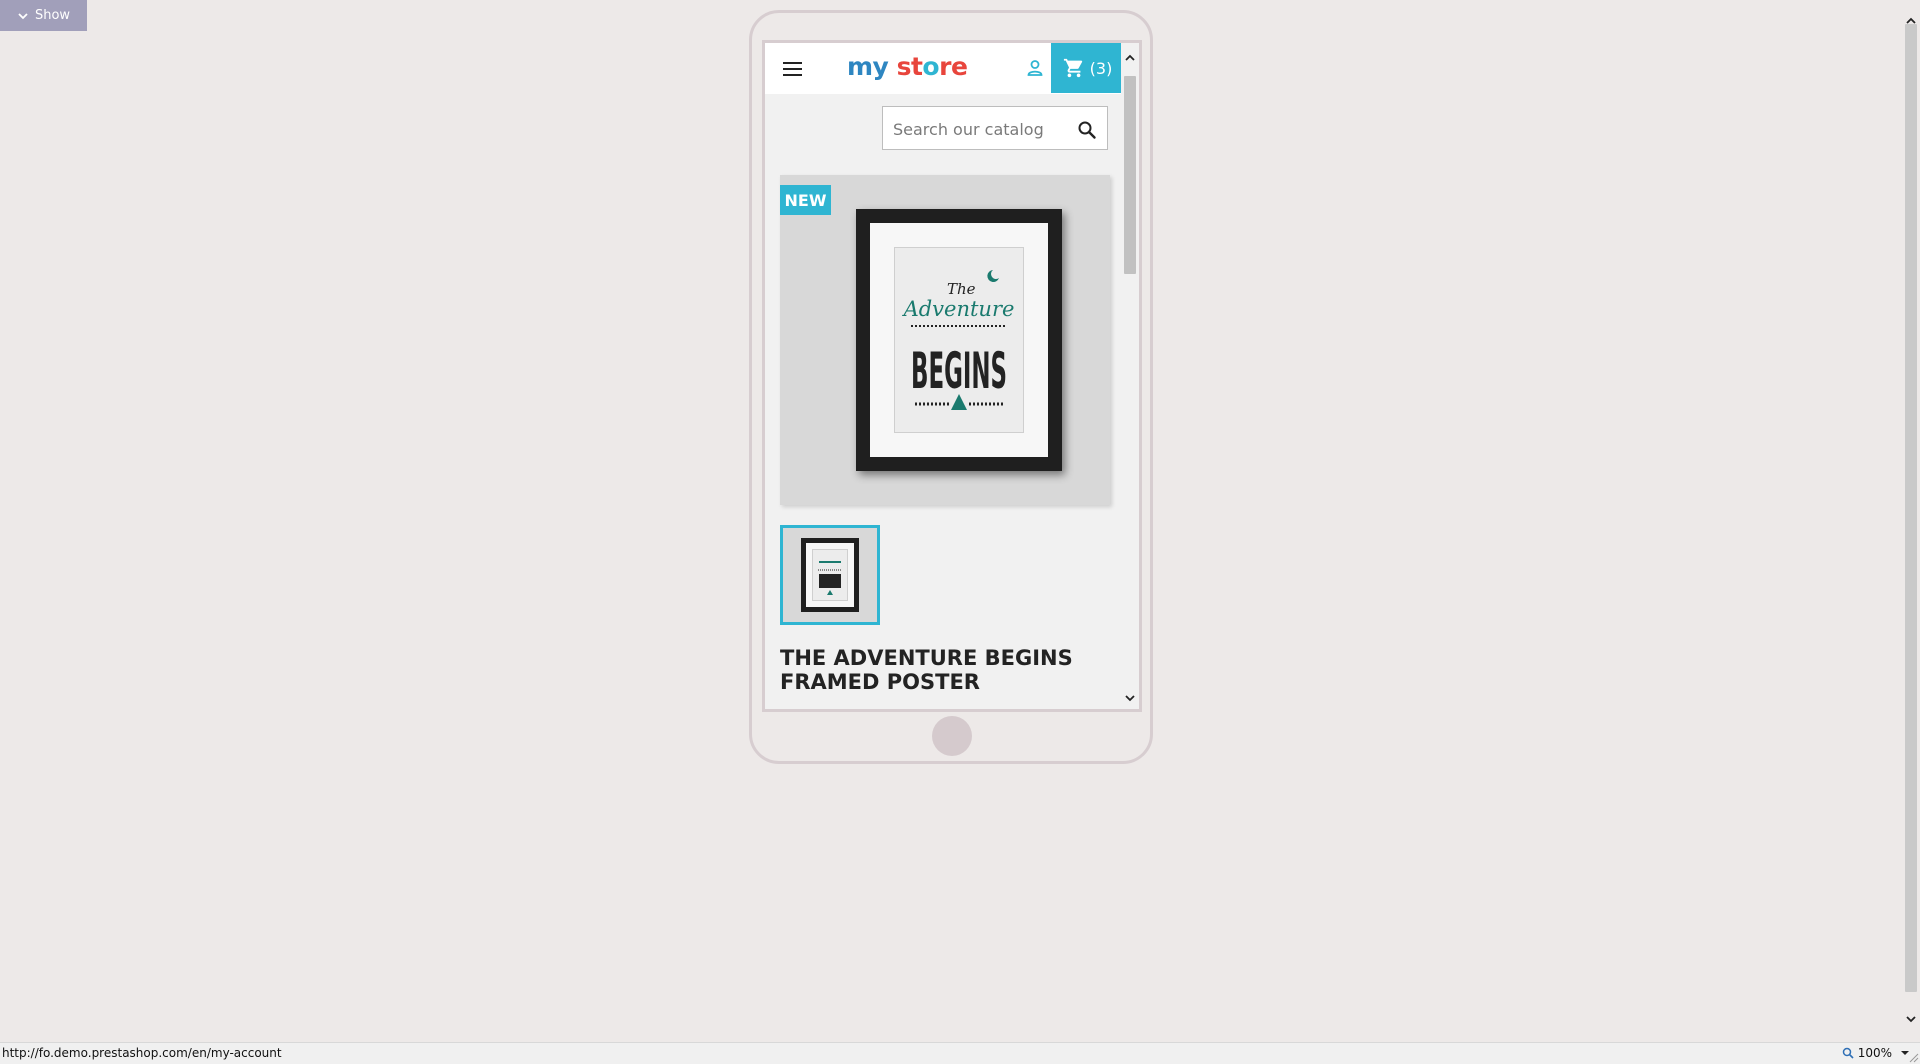 The width and height of the screenshot is (1920, 1064). Describe the element at coordinates (1072, 68) in the screenshot. I see `shopping-cart-icon` at that location.